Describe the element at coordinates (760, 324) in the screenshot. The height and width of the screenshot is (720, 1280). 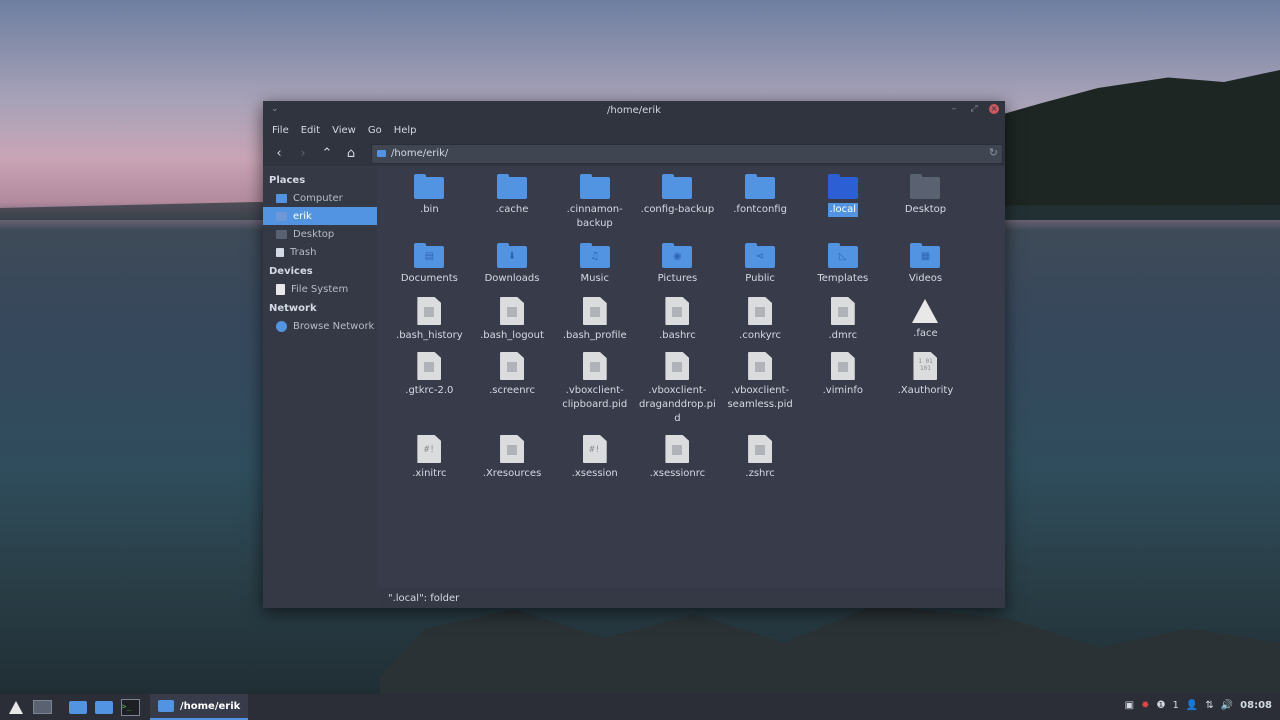
I see `file-item: .conkyrc` at that location.